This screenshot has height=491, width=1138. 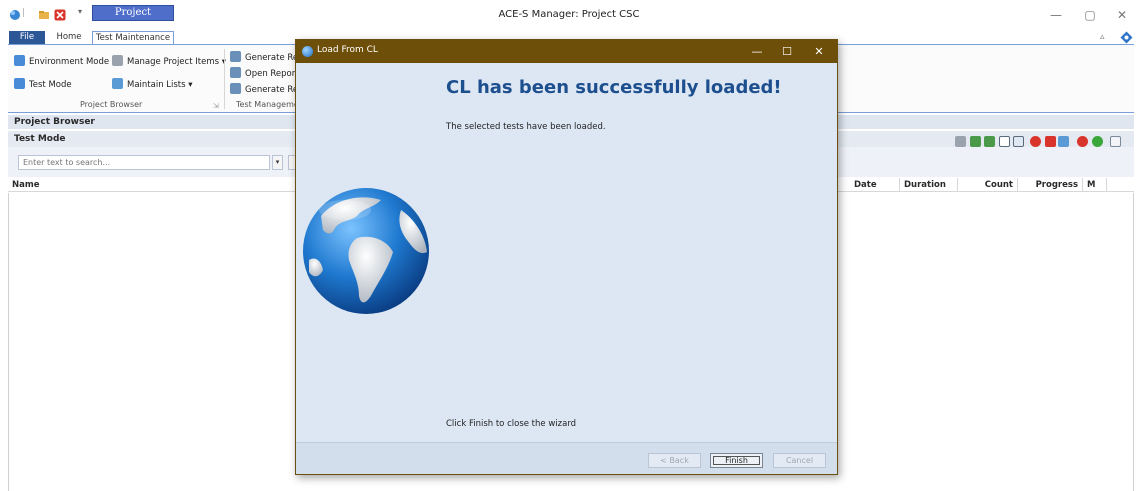 What do you see at coordinates (960, 141) in the screenshot?
I see `wrench-tool-icon` at bounding box center [960, 141].